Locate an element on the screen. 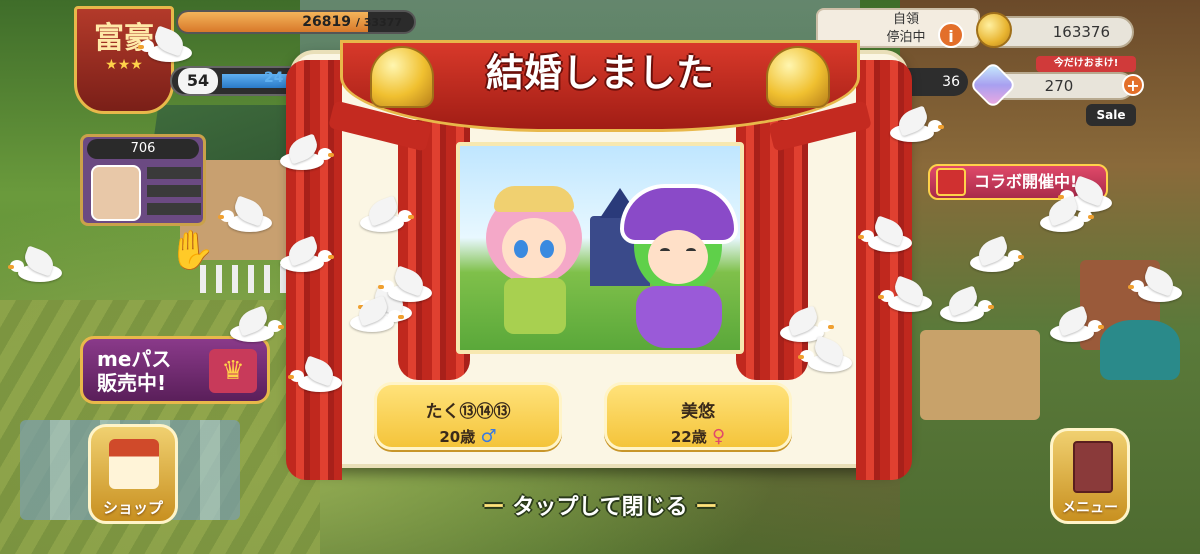 This screenshot has height=554, width=1200. avatar is located at coordinates (116, 193).